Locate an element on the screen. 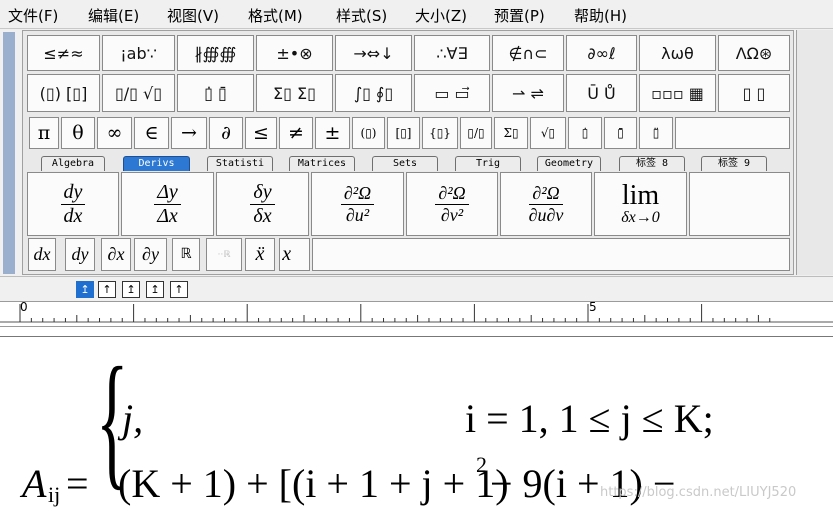 The image size is (833, 513). equation-case2-superscript: 2 is located at coordinates (481, 464).